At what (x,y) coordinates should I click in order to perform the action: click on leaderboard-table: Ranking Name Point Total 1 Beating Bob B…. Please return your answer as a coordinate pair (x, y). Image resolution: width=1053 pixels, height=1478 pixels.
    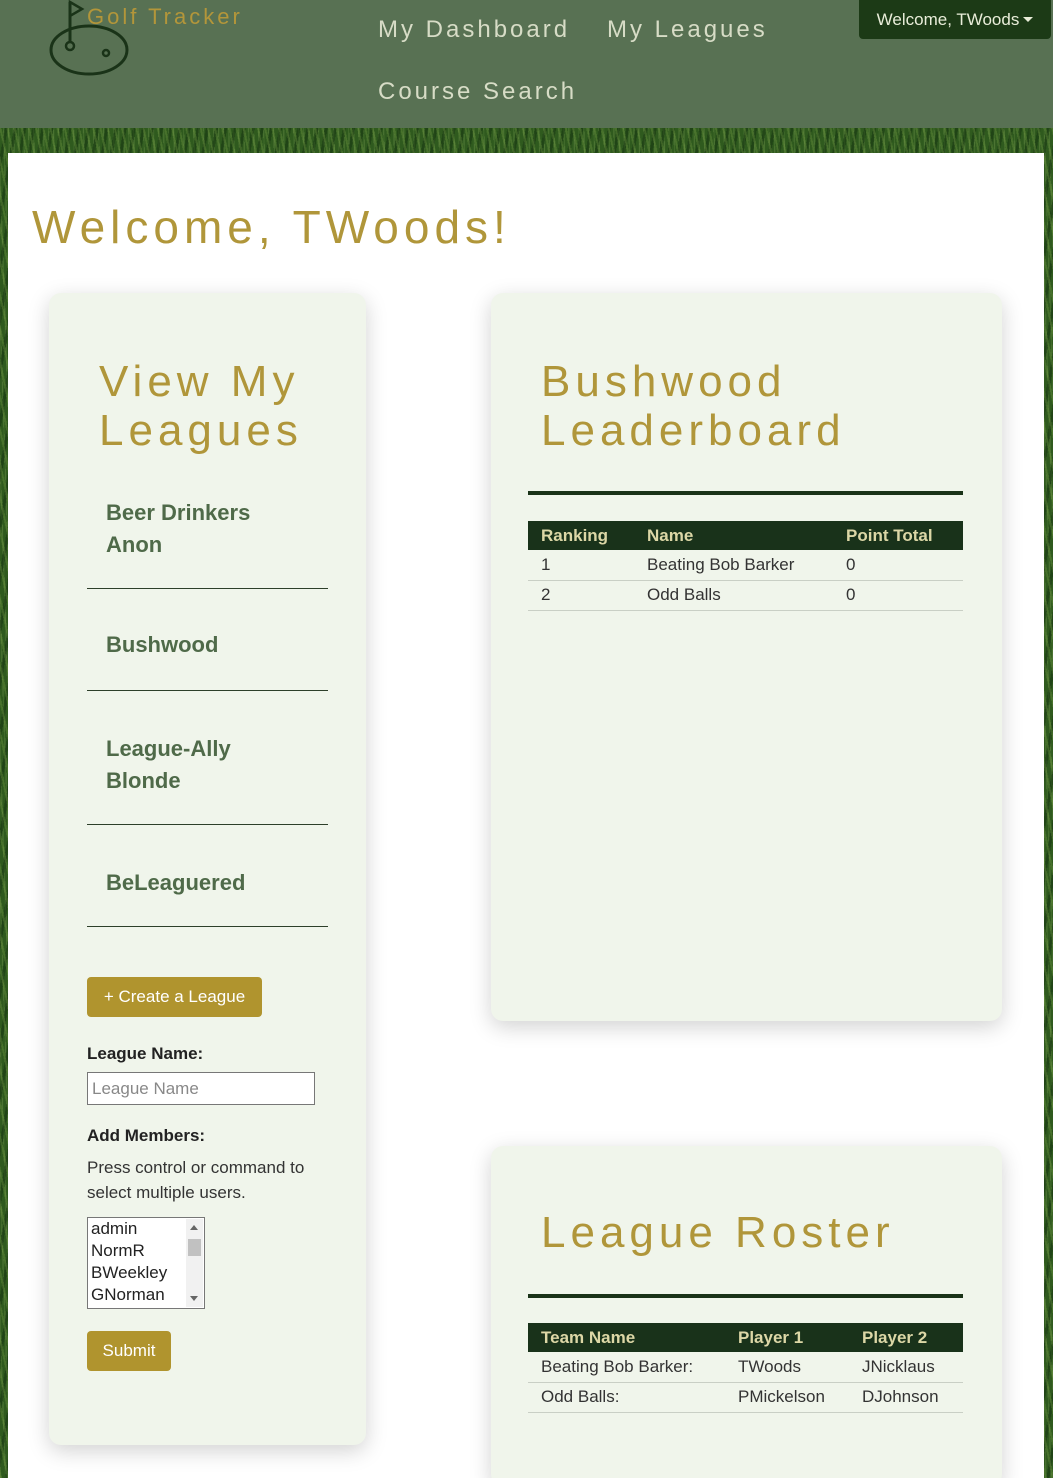
    Looking at the image, I should click on (745, 566).